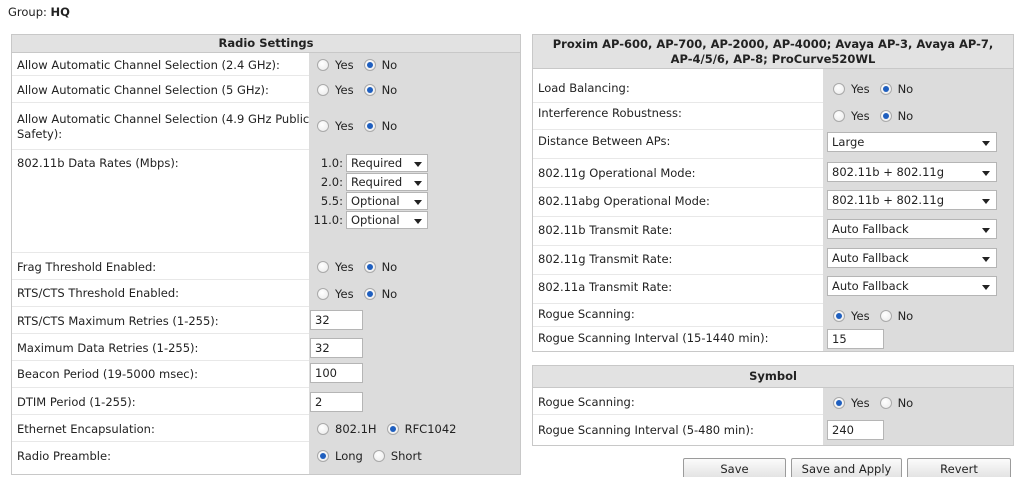 The width and height of the screenshot is (1026, 477). I want to click on b-tx-row: 802.11b Transmit Rate: Auto Fallback, so click(773, 231).